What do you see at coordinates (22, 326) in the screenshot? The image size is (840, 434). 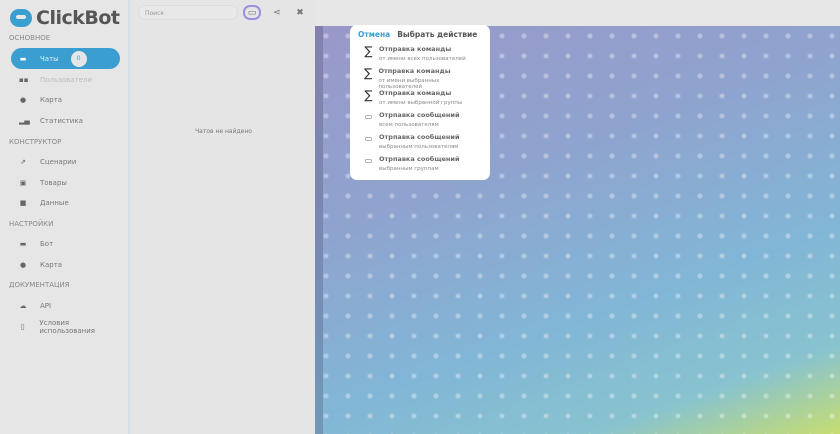 I see `document-icon: ▯` at bounding box center [22, 326].